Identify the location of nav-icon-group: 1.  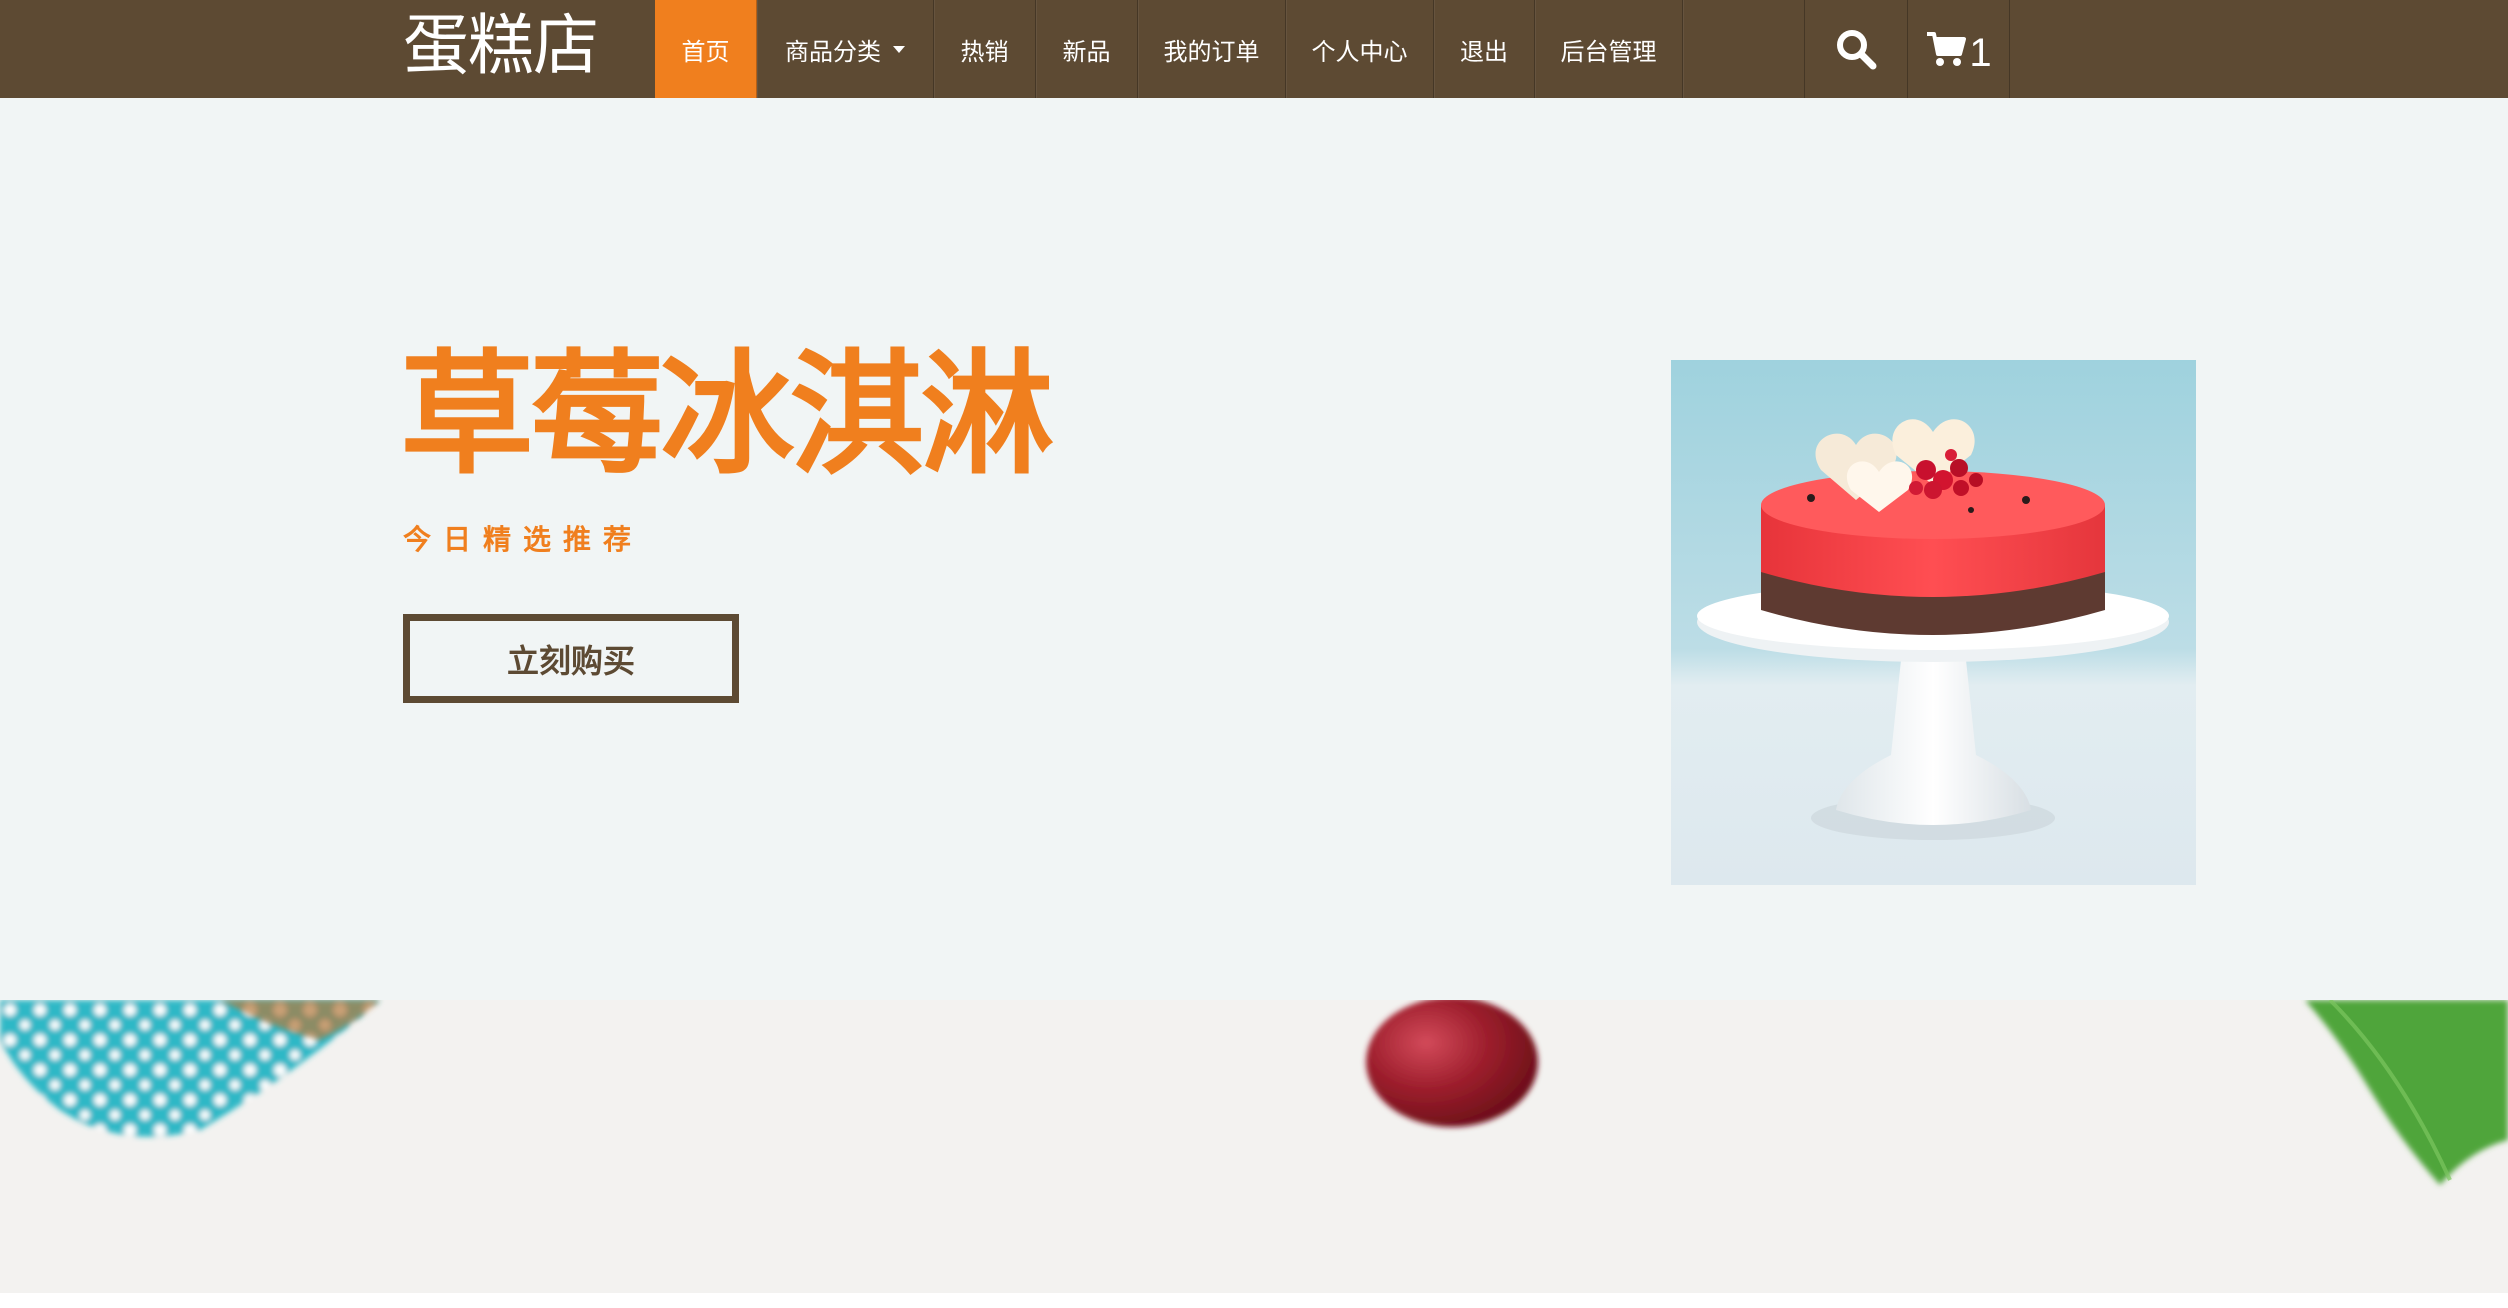
(1907, 49).